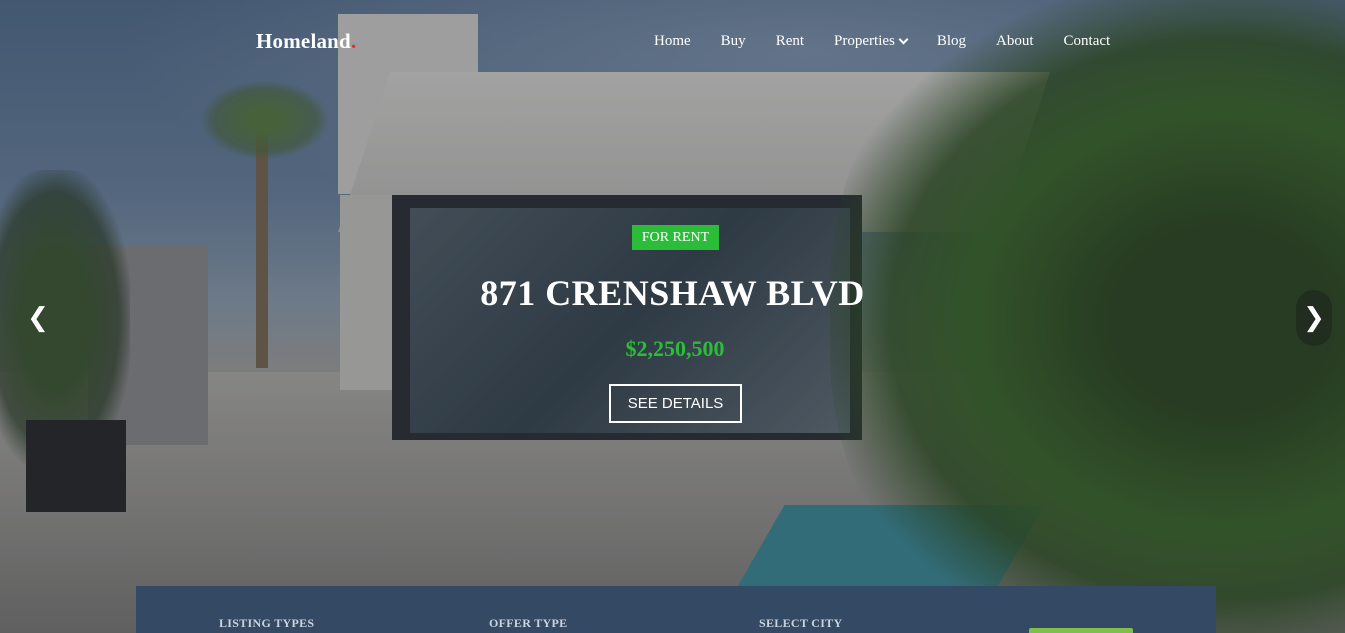 This screenshot has width=1345, height=633. I want to click on nav-about-label: About, so click(1015, 41).